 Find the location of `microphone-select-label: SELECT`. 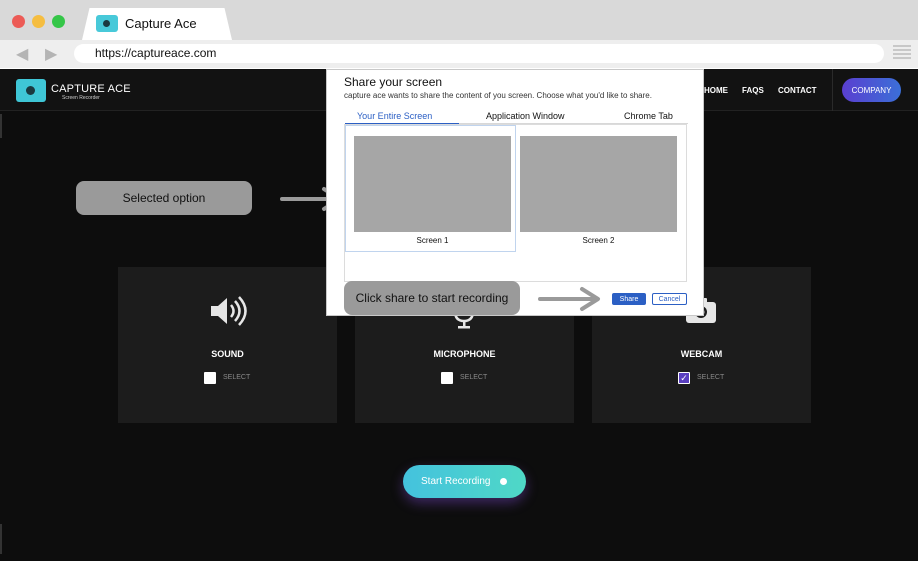

microphone-select-label: SELECT is located at coordinates (474, 377).